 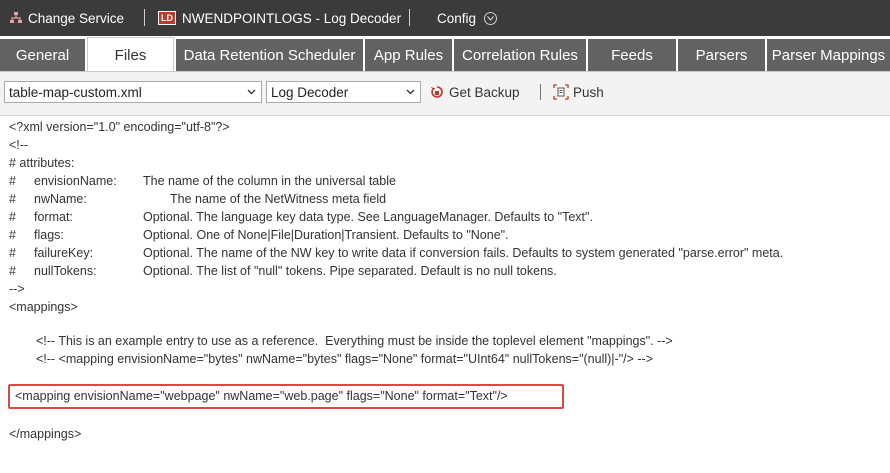 I want to click on code-line: # attributes:, so click(x=42, y=163).